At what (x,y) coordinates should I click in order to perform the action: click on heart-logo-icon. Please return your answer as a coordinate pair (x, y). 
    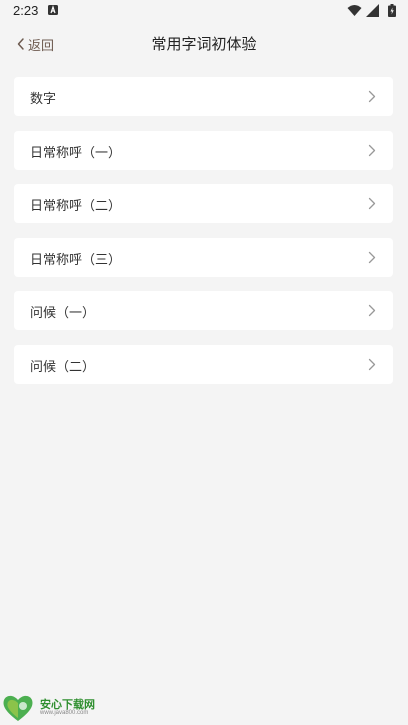
    Looking at the image, I should click on (18, 708).